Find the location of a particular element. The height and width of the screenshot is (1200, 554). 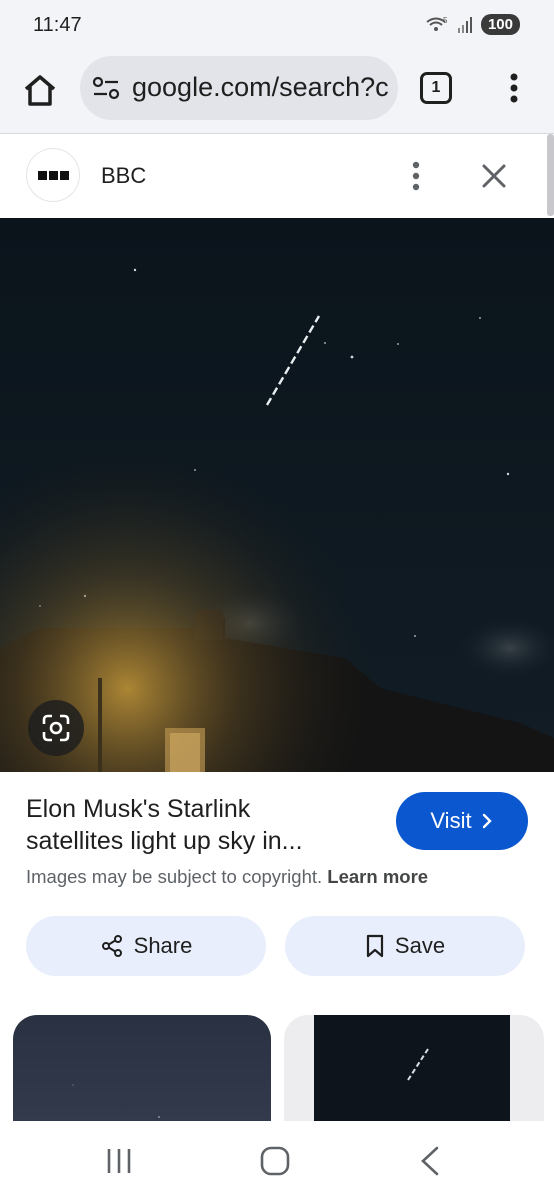

system-nav-bar is located at coordinates (277, 1160).